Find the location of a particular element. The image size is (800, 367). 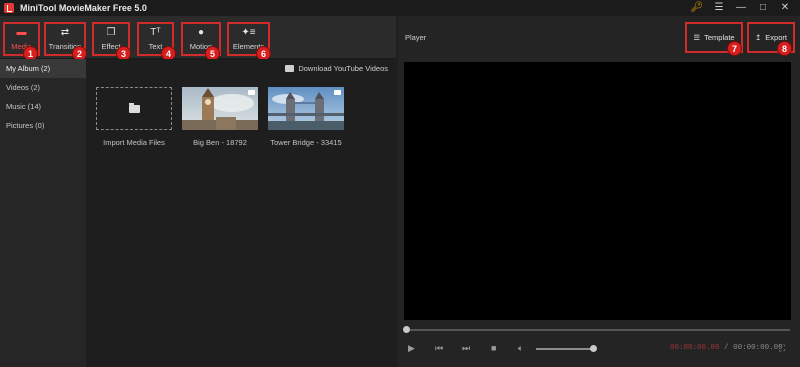

tab-text-label: Text is located at coordinates (155, 46).